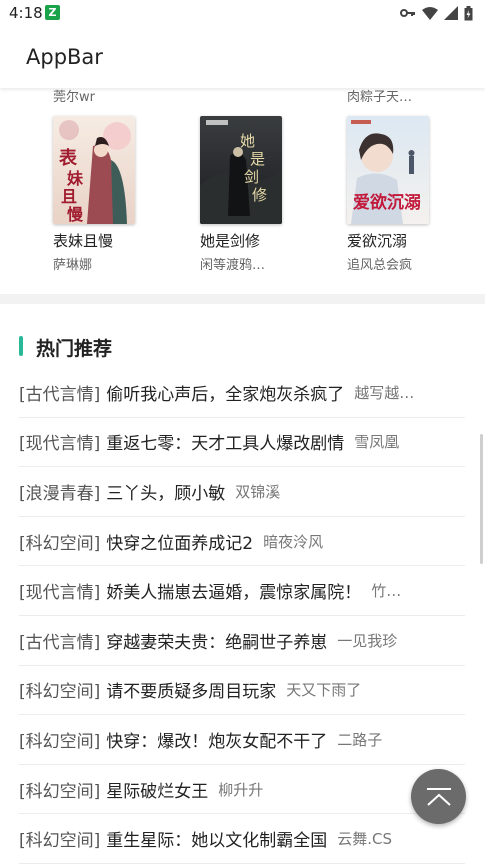  Describe the element at coordinates (430, 13) in the screenshot. I see `wifi-icon` at that location.